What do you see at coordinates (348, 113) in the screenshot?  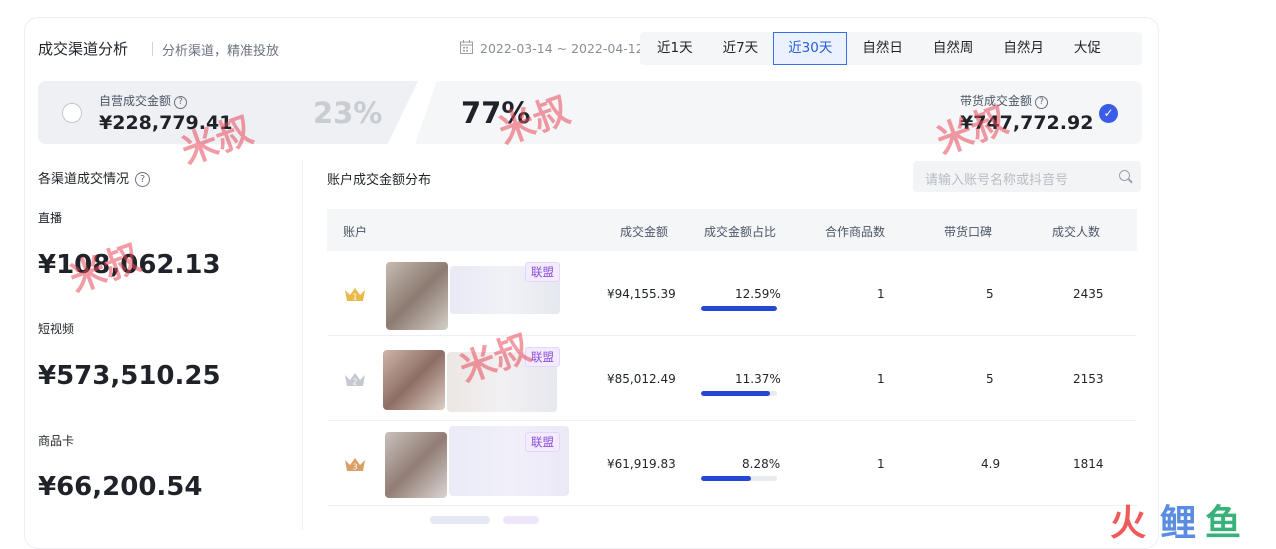 I see `self-operated-percent: 23%` at bounding box center [348, 113].